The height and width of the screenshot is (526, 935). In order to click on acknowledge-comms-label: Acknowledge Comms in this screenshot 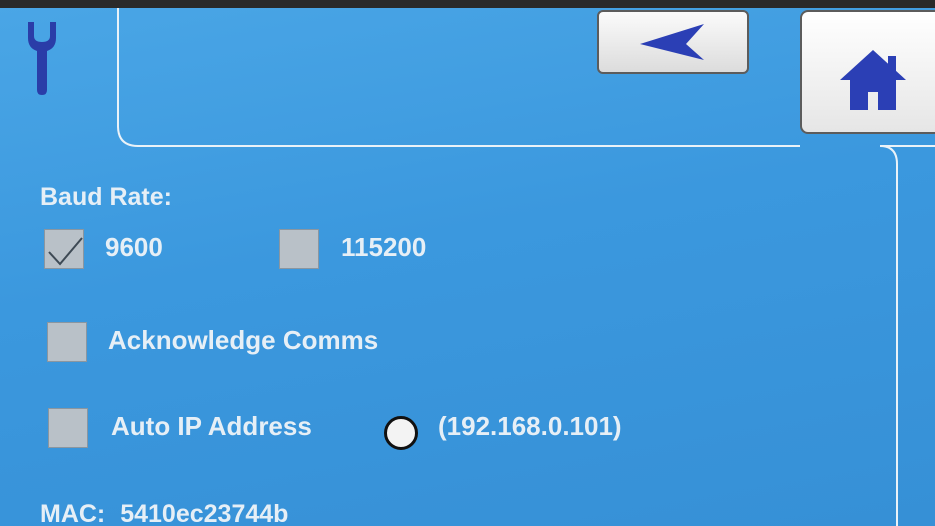, I will do `click(243, 340)`.